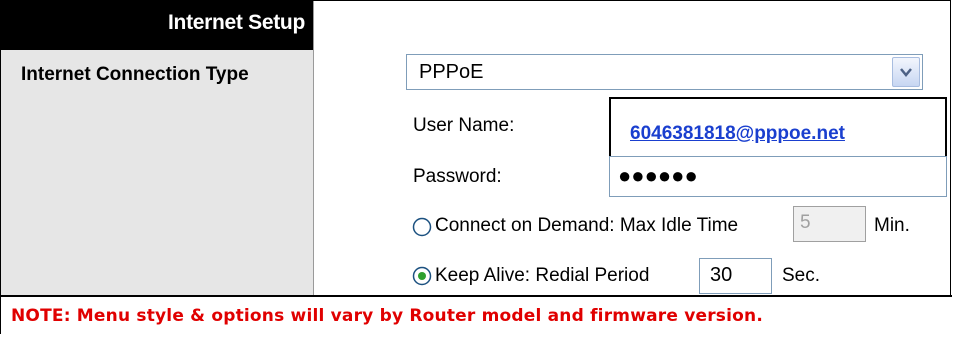 The width and height of the screenshot is (953, 337). Describe the element at coordinates (805, 222) in the screenshot. I see `max-idle-time-value: 5` at that location.